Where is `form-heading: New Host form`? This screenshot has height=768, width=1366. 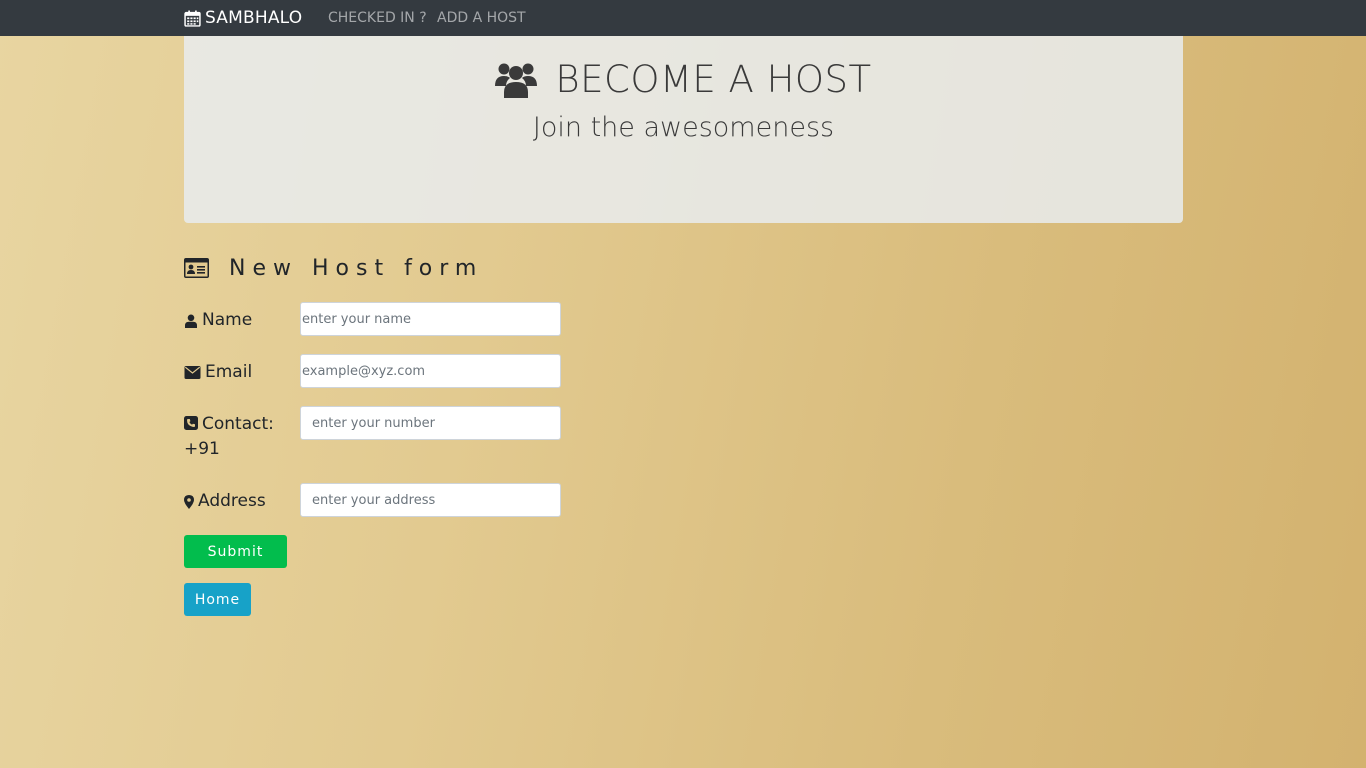
form-heading: New Host form is located at coordinates (333, 268).